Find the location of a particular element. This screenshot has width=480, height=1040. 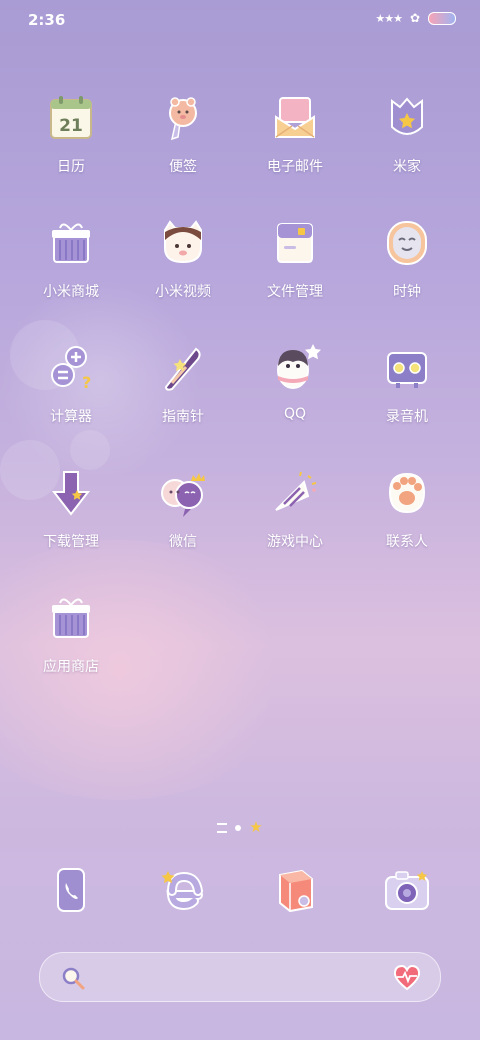

app-label: 日历 is located at coordinates (71, 167).